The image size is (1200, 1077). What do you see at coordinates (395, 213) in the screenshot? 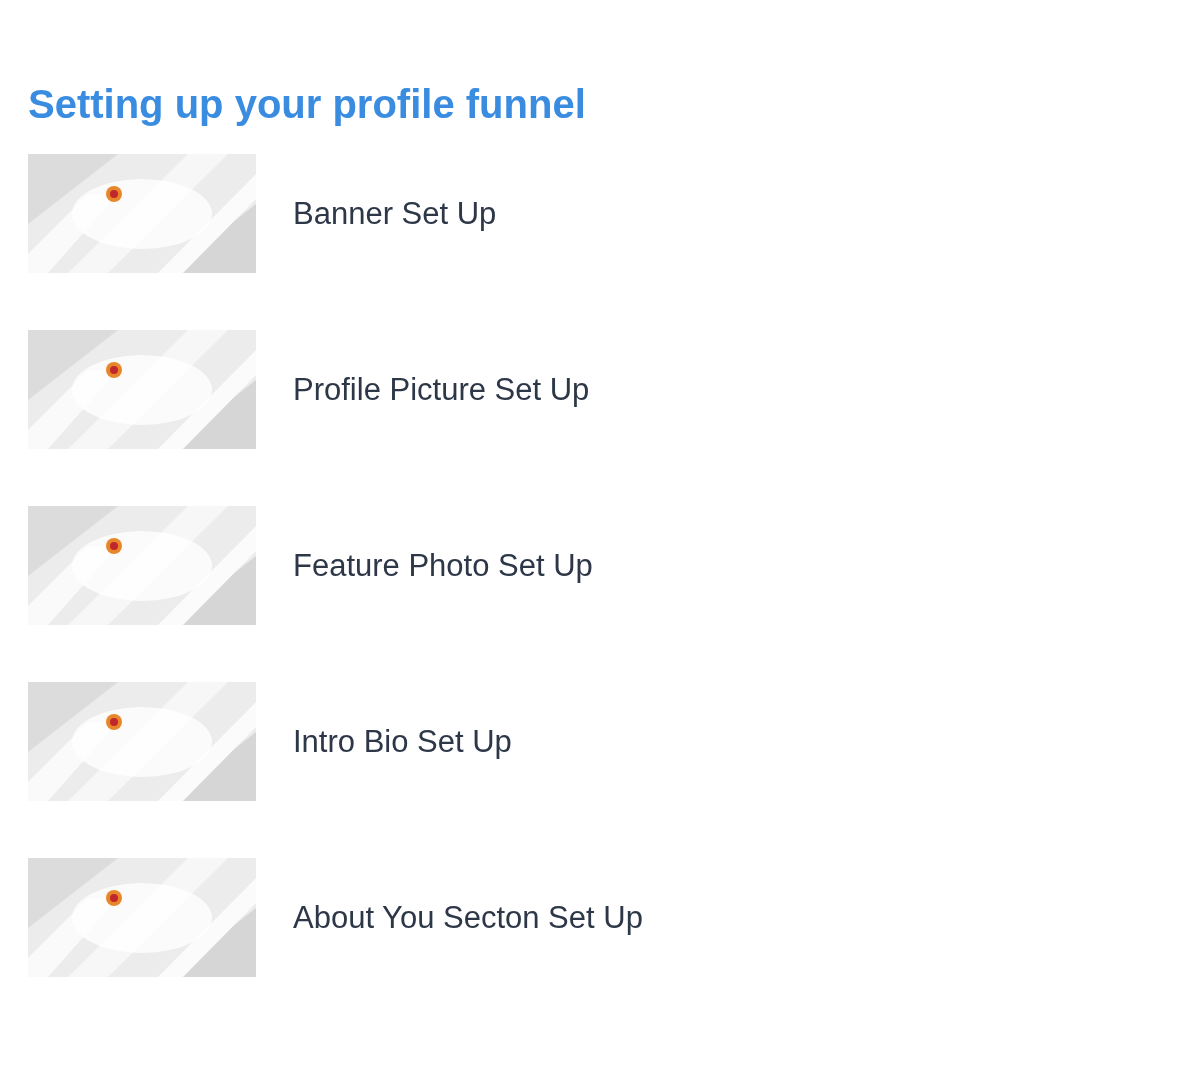
I see `lesson-title: Banner Set Up` at bounding box center [395, 213].